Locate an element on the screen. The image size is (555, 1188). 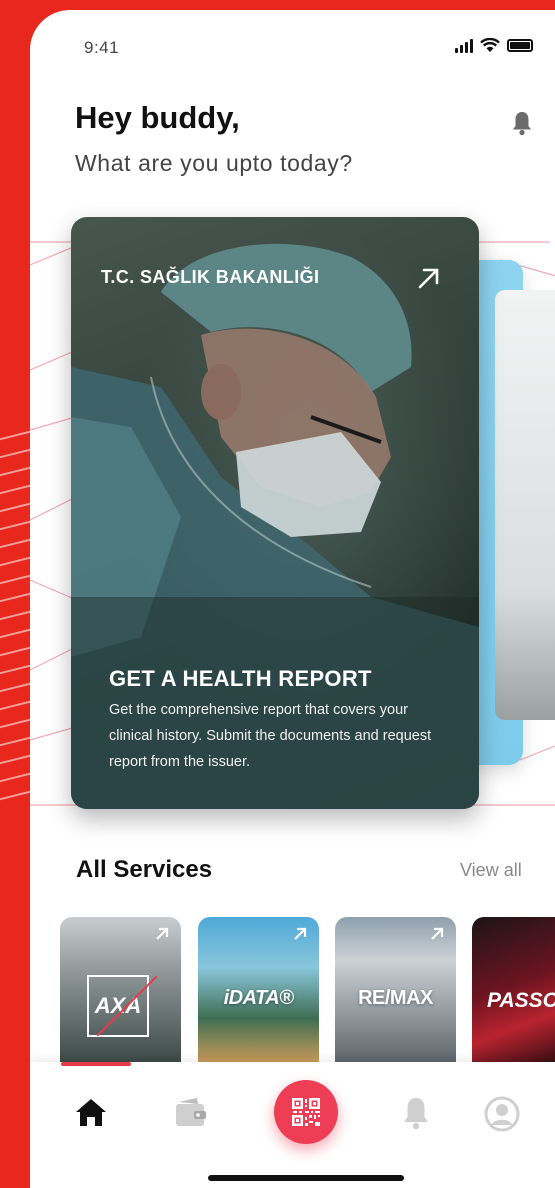
scan-qr-button is located at coordinates (306, 1112).